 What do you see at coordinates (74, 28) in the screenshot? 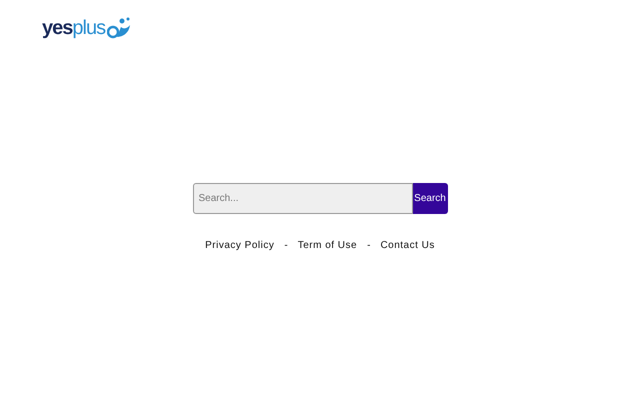
I see `logo-text: yesplus` at bounding box center [74, 28].